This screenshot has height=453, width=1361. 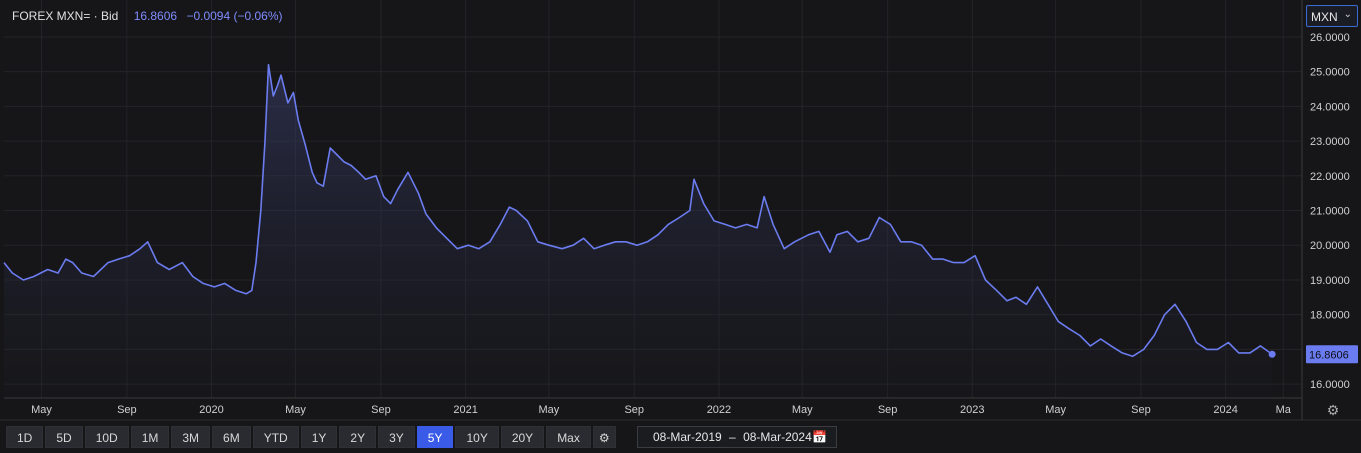 What do you see at coordinates (1330, 73) in the screenshot?
I see `y-tick-label: 25.0000` at bounding box center [1330, 73].